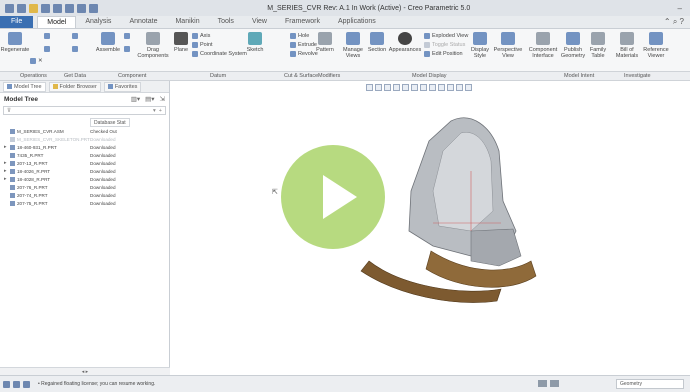  What do you see at coordinates (75, 49) in the screenshot?
I see `shrinkwrap-icon` at bounding box center [75, 49].